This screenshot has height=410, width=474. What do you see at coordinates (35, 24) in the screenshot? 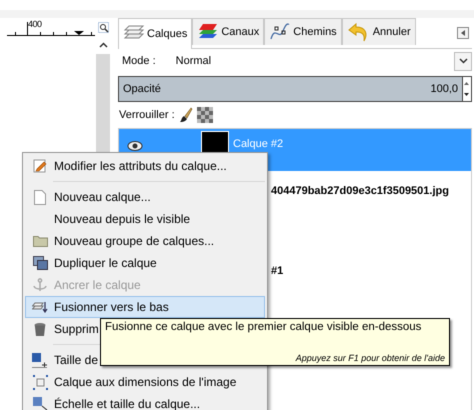
I see `ruler-label: 400` at bounding box center [35, 24].